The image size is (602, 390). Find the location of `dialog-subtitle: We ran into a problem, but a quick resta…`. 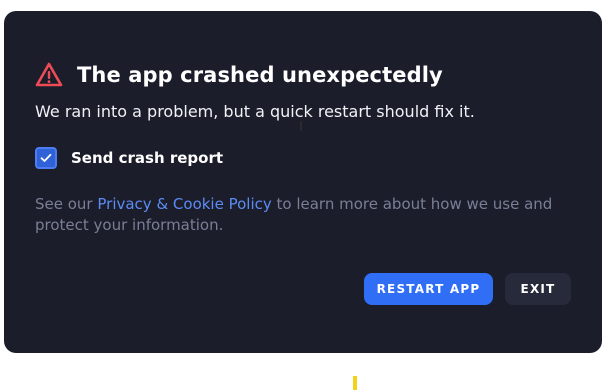

dialog-subtitle: We ran into a problem, but a quick resta… is located at coordinates (255, 111).